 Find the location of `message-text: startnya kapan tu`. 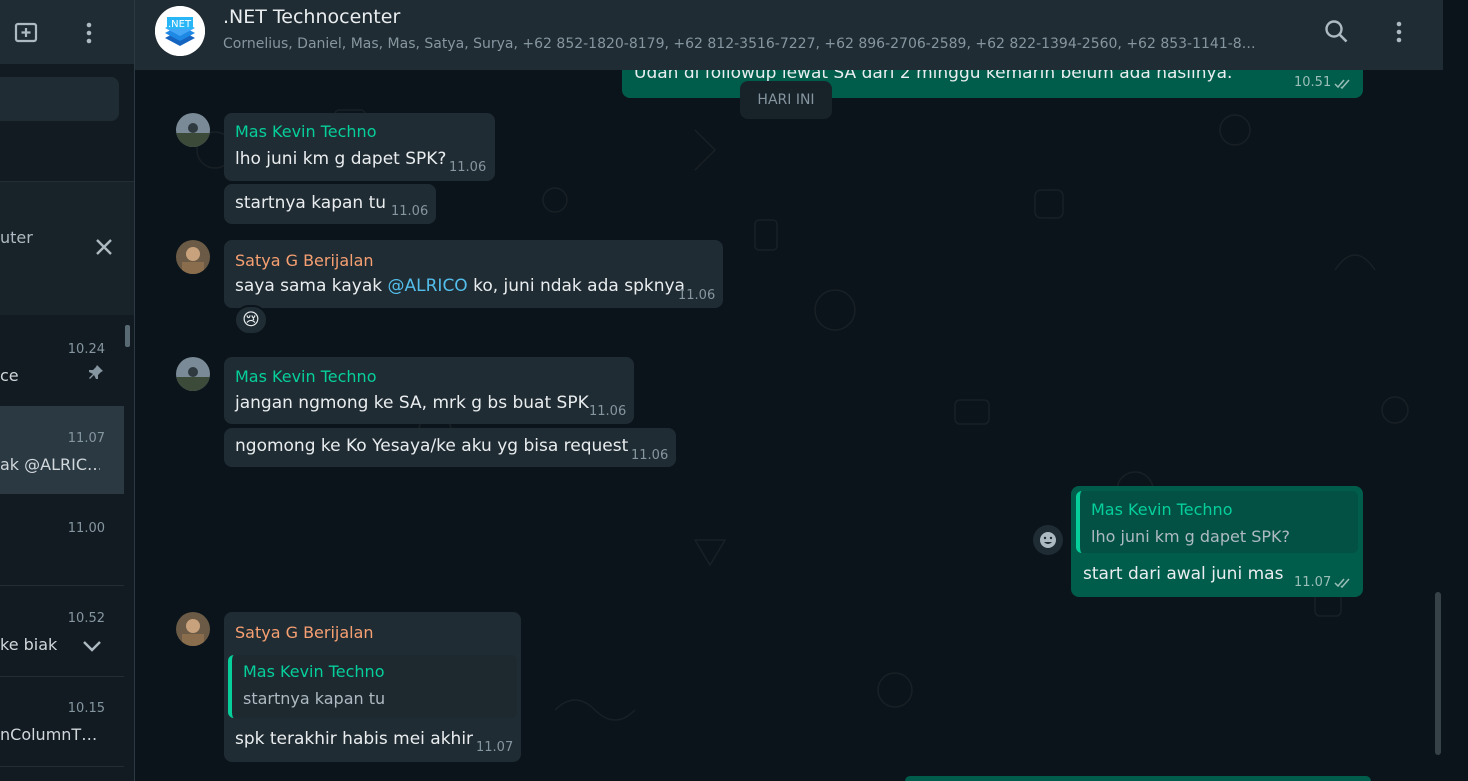

message-text: startnya kapan tu is located at coordinates (311, 203).